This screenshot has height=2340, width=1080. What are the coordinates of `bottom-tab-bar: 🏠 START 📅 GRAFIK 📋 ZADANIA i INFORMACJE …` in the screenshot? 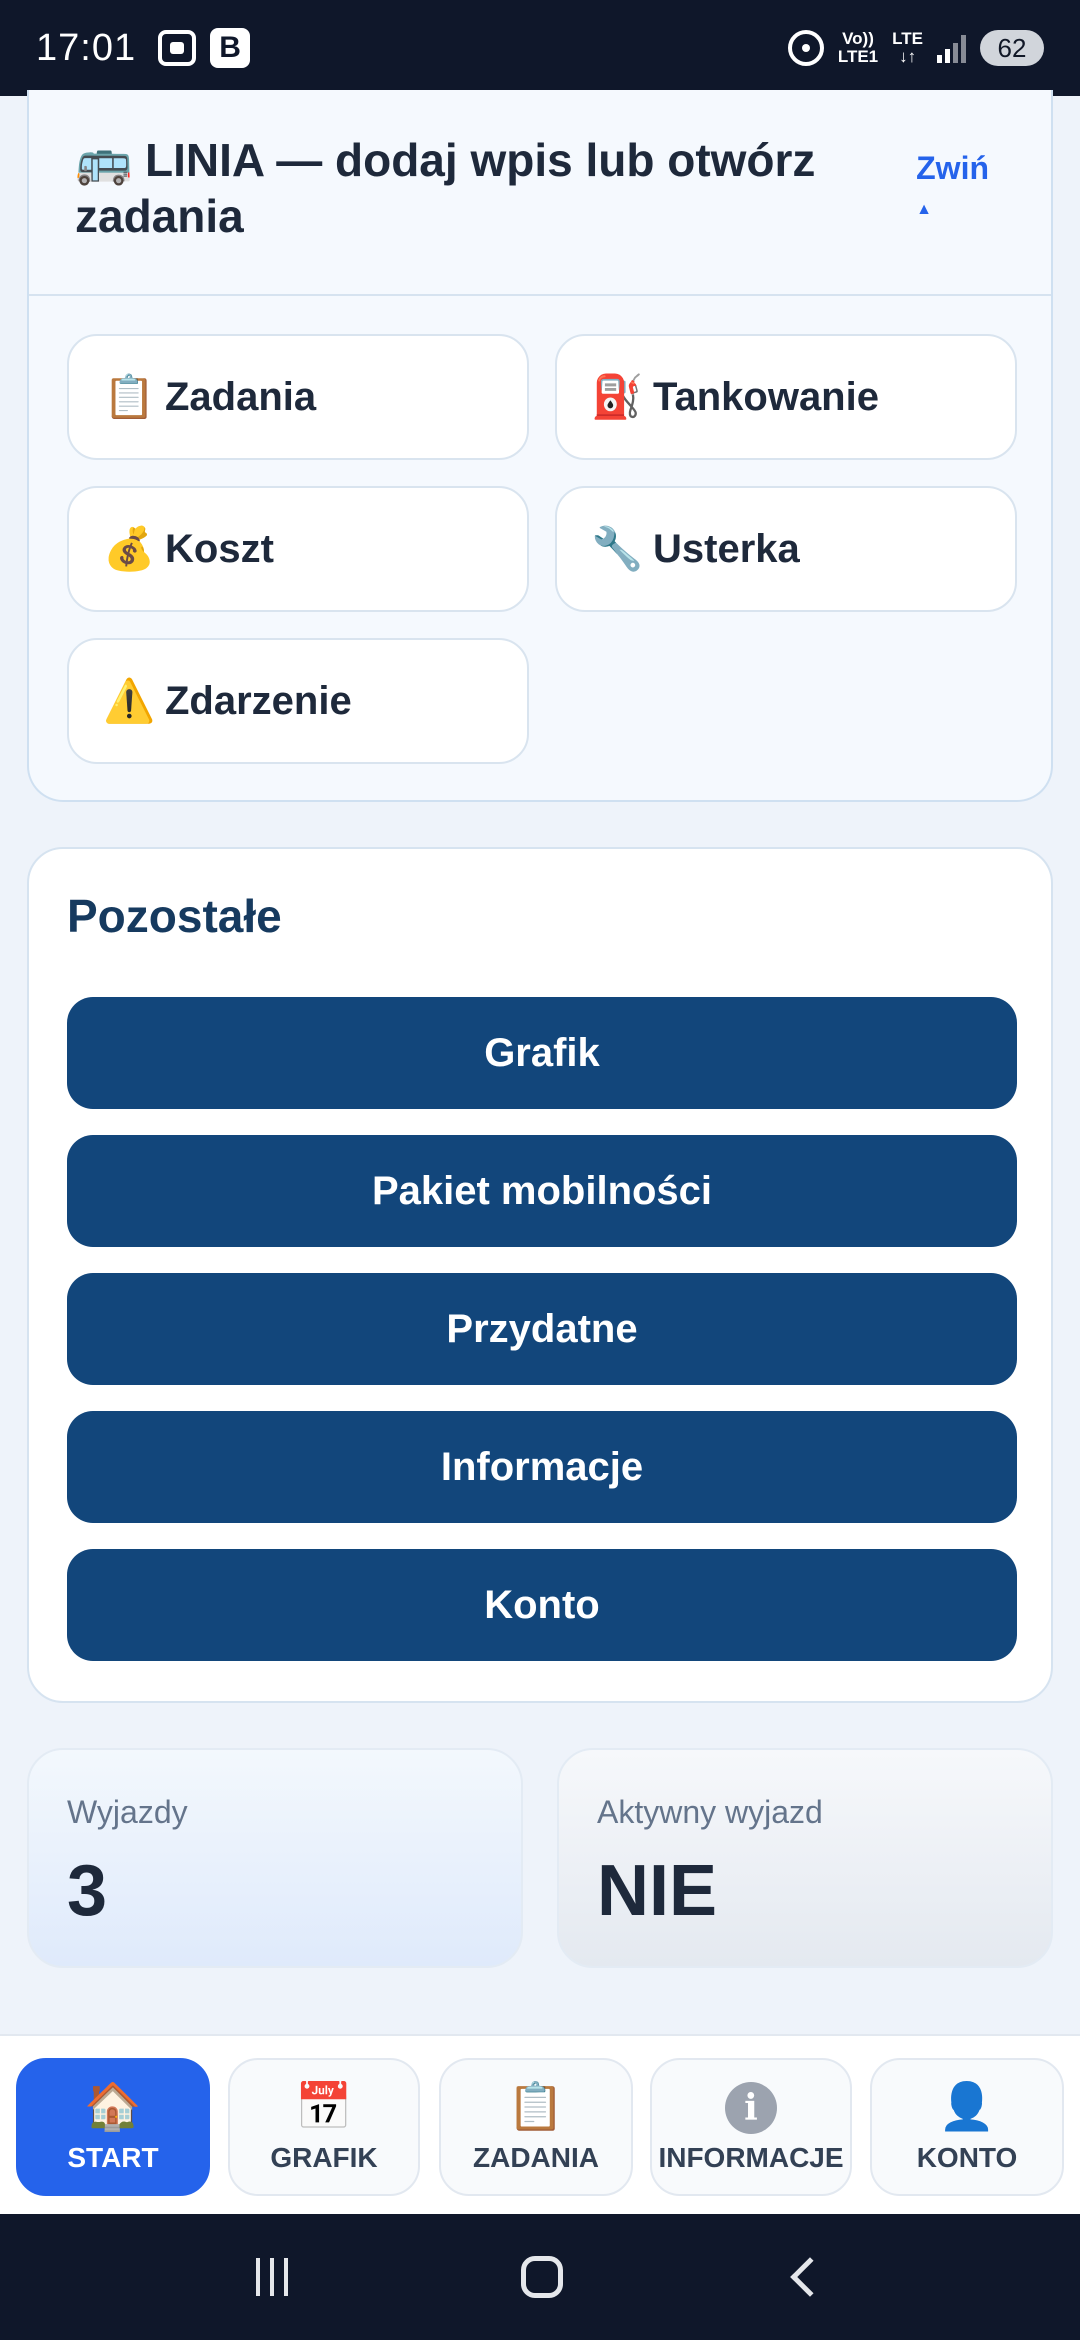 It's located at (540, 2124).